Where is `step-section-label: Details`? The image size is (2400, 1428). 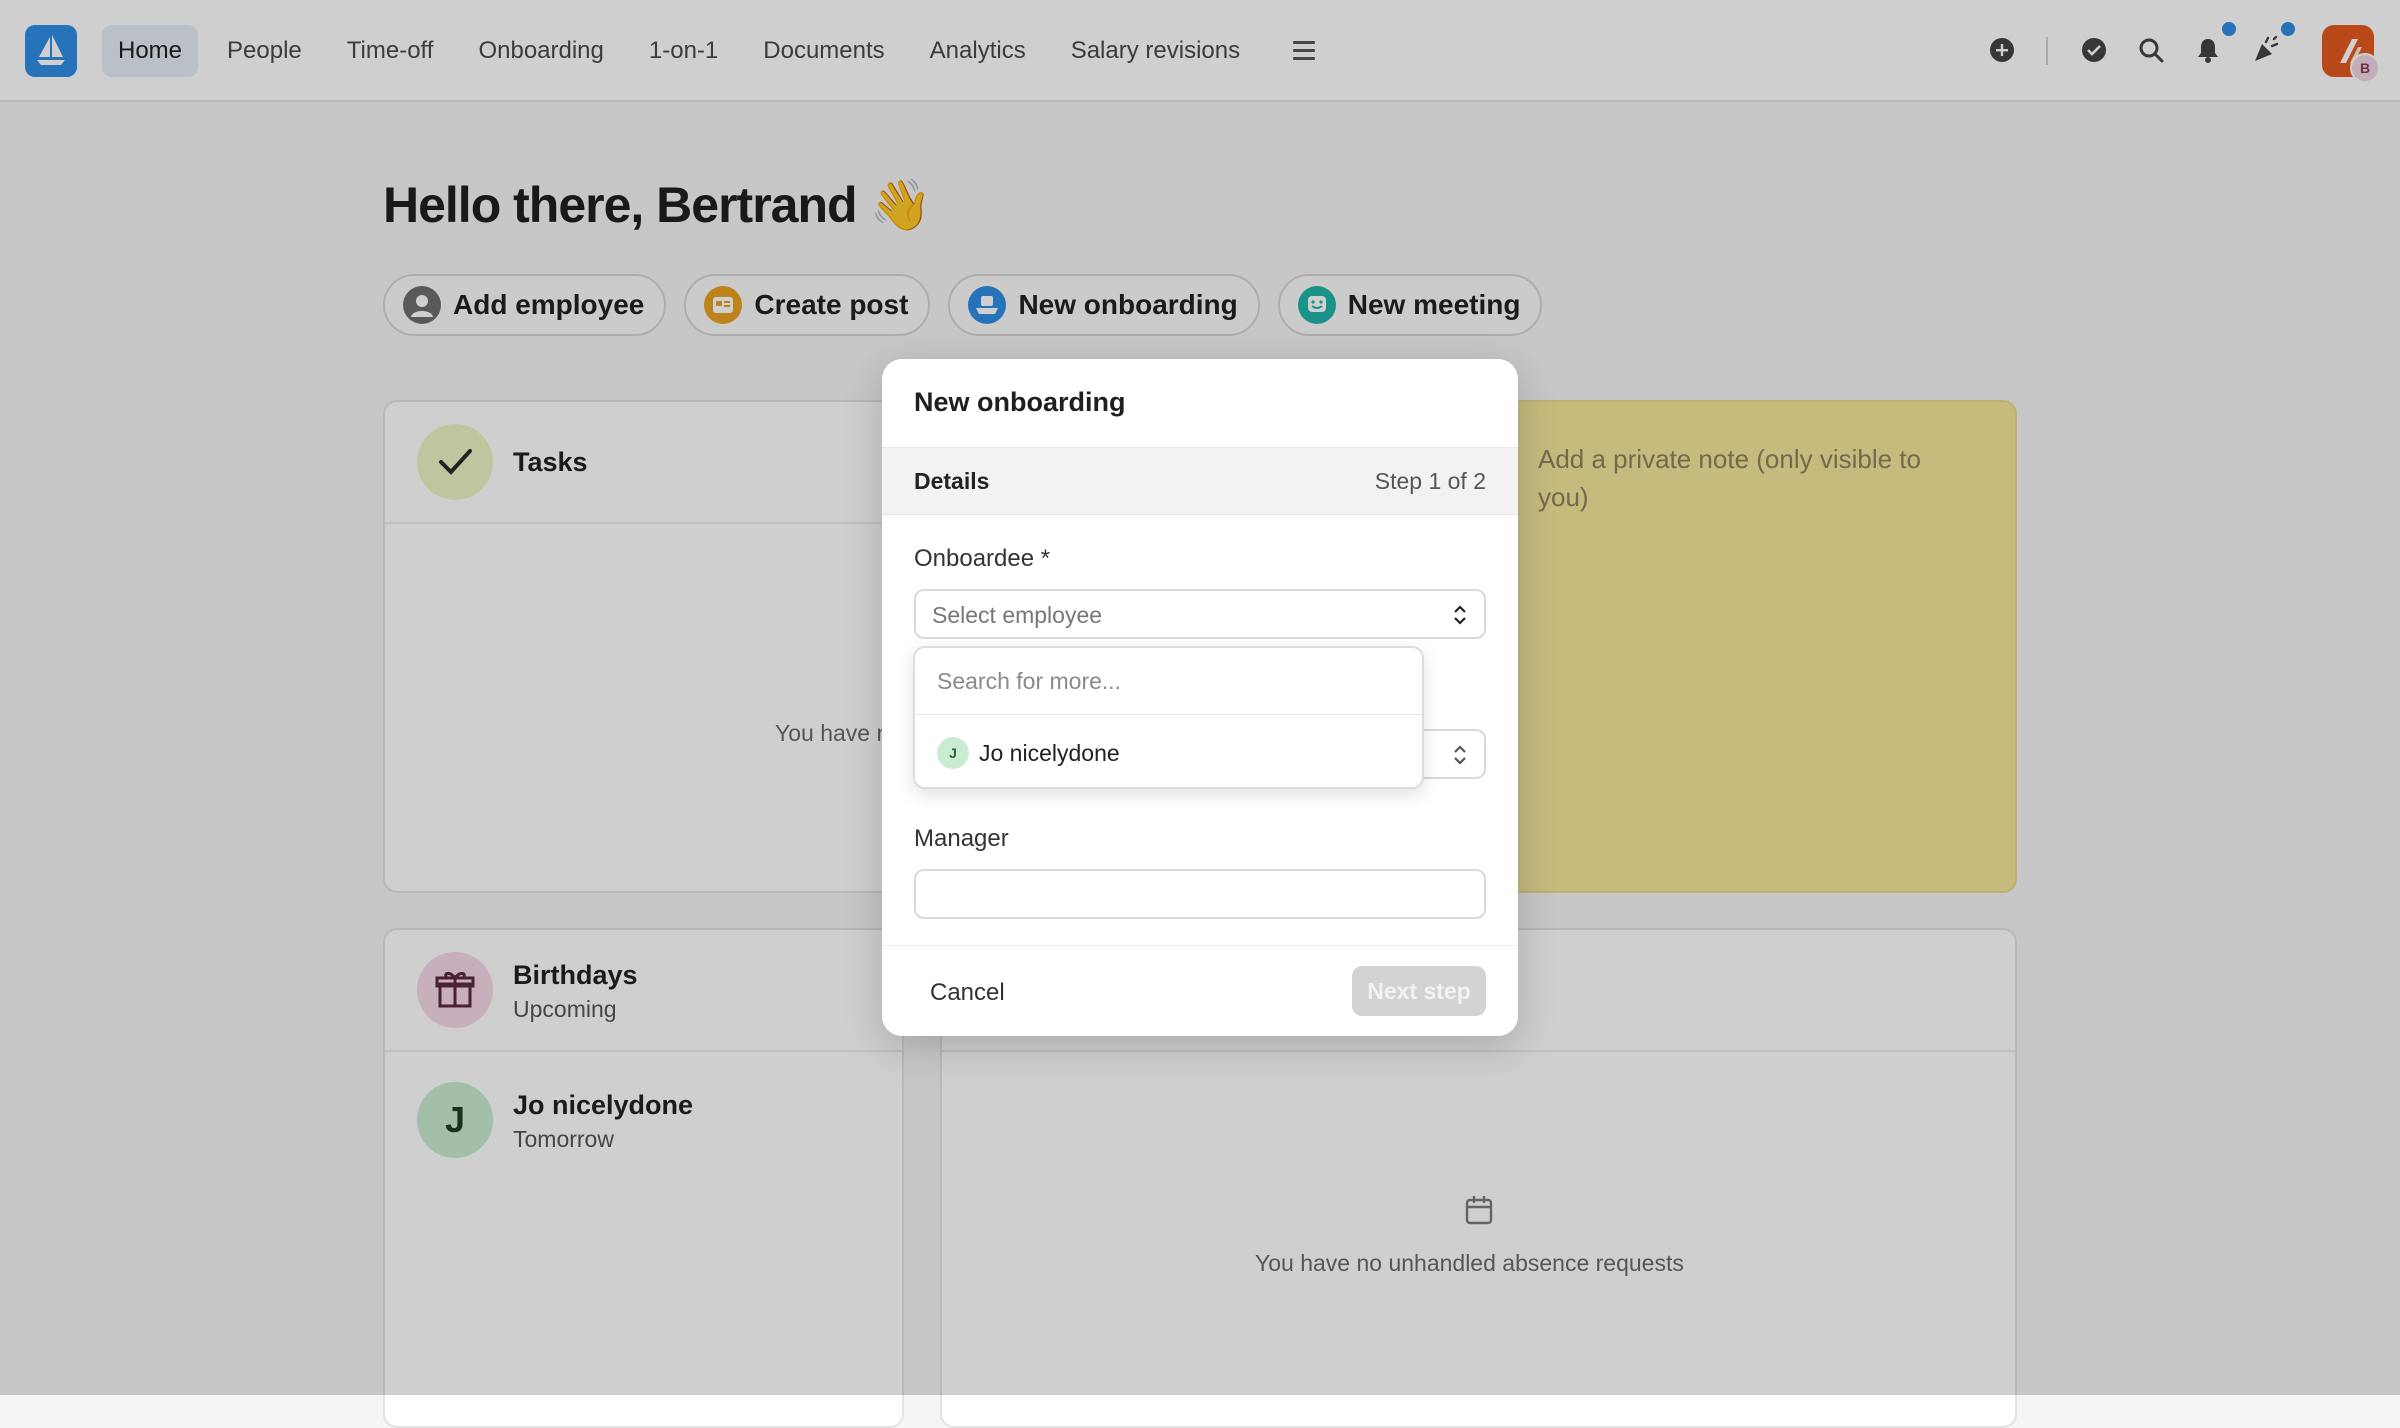
step-section-label: Details is located at coordinates (952, 481).